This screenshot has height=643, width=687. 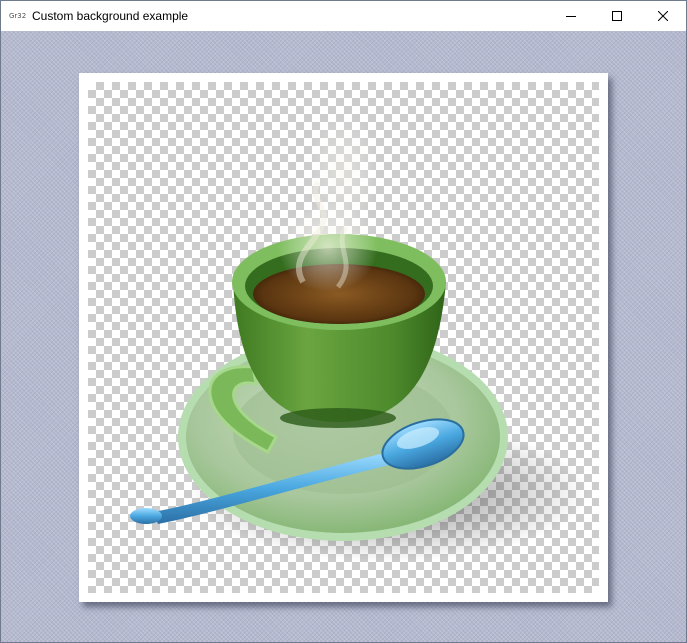 I want to click on caption-buttons, so click(x=617, y=16).